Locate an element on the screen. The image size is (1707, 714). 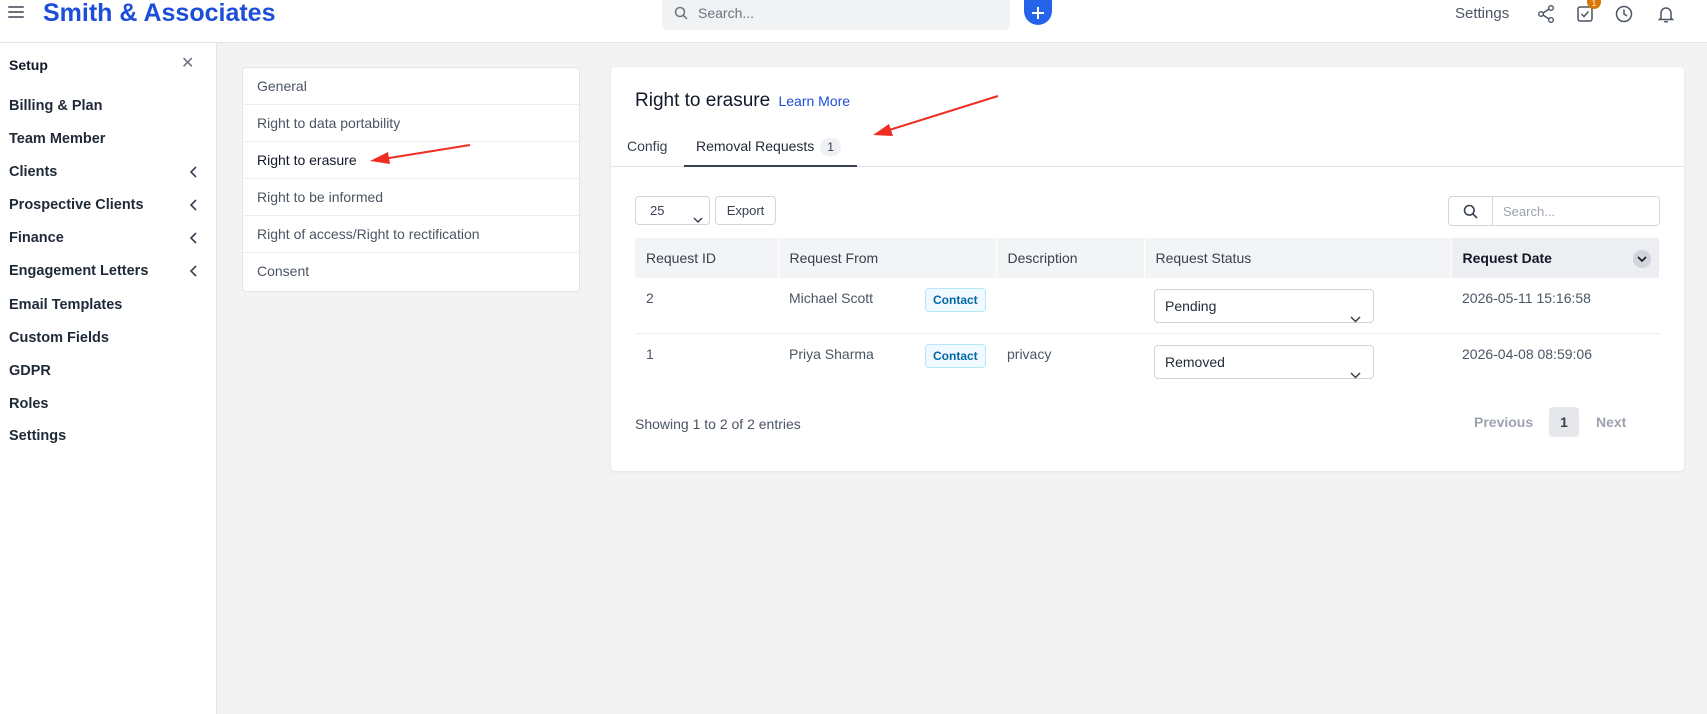
page-title: Right to erasure Learn More is located at coordinates (743, 100).